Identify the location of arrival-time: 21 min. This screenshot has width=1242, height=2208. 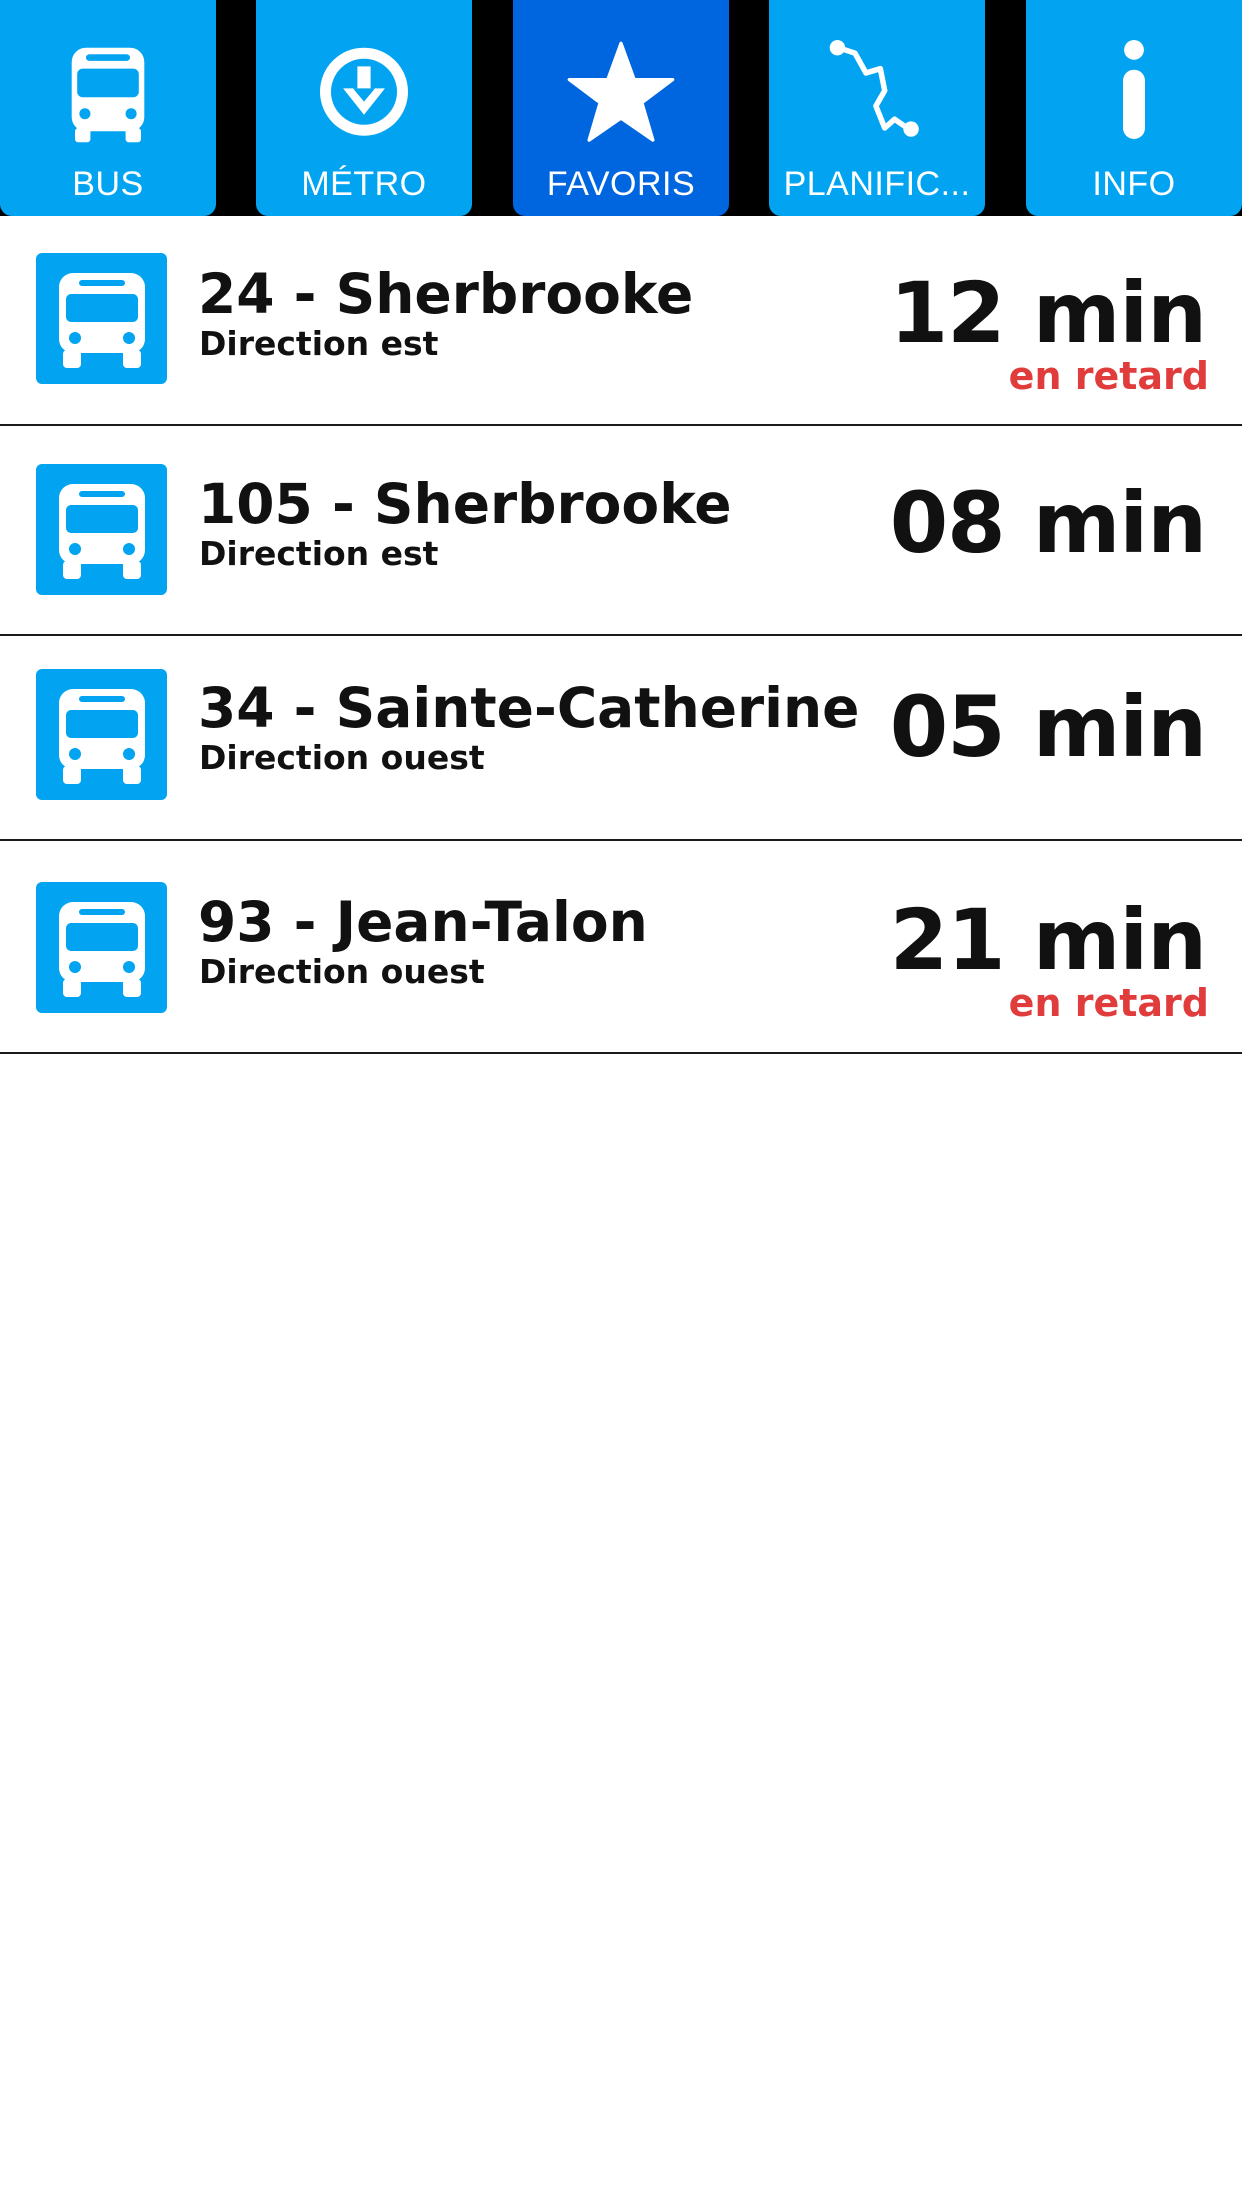
(1048, 940).